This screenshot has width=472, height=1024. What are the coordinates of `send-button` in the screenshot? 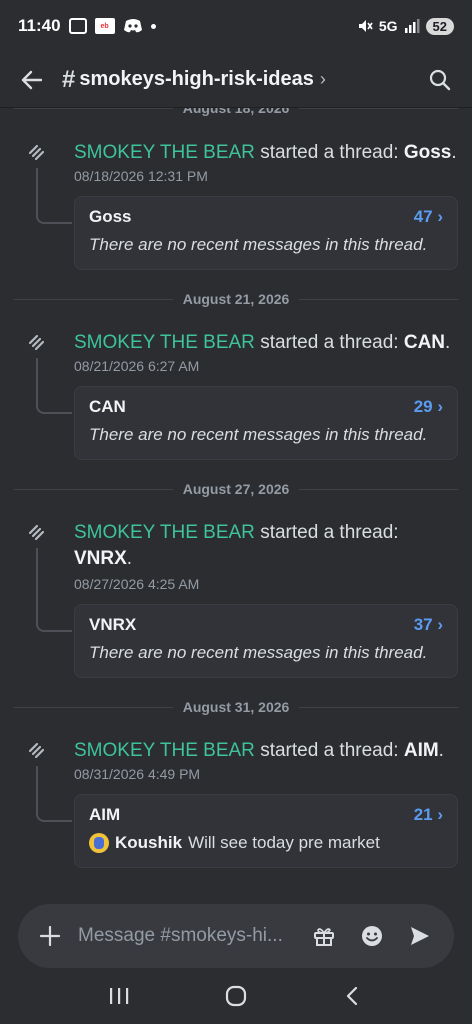 It's located at (420, 936).